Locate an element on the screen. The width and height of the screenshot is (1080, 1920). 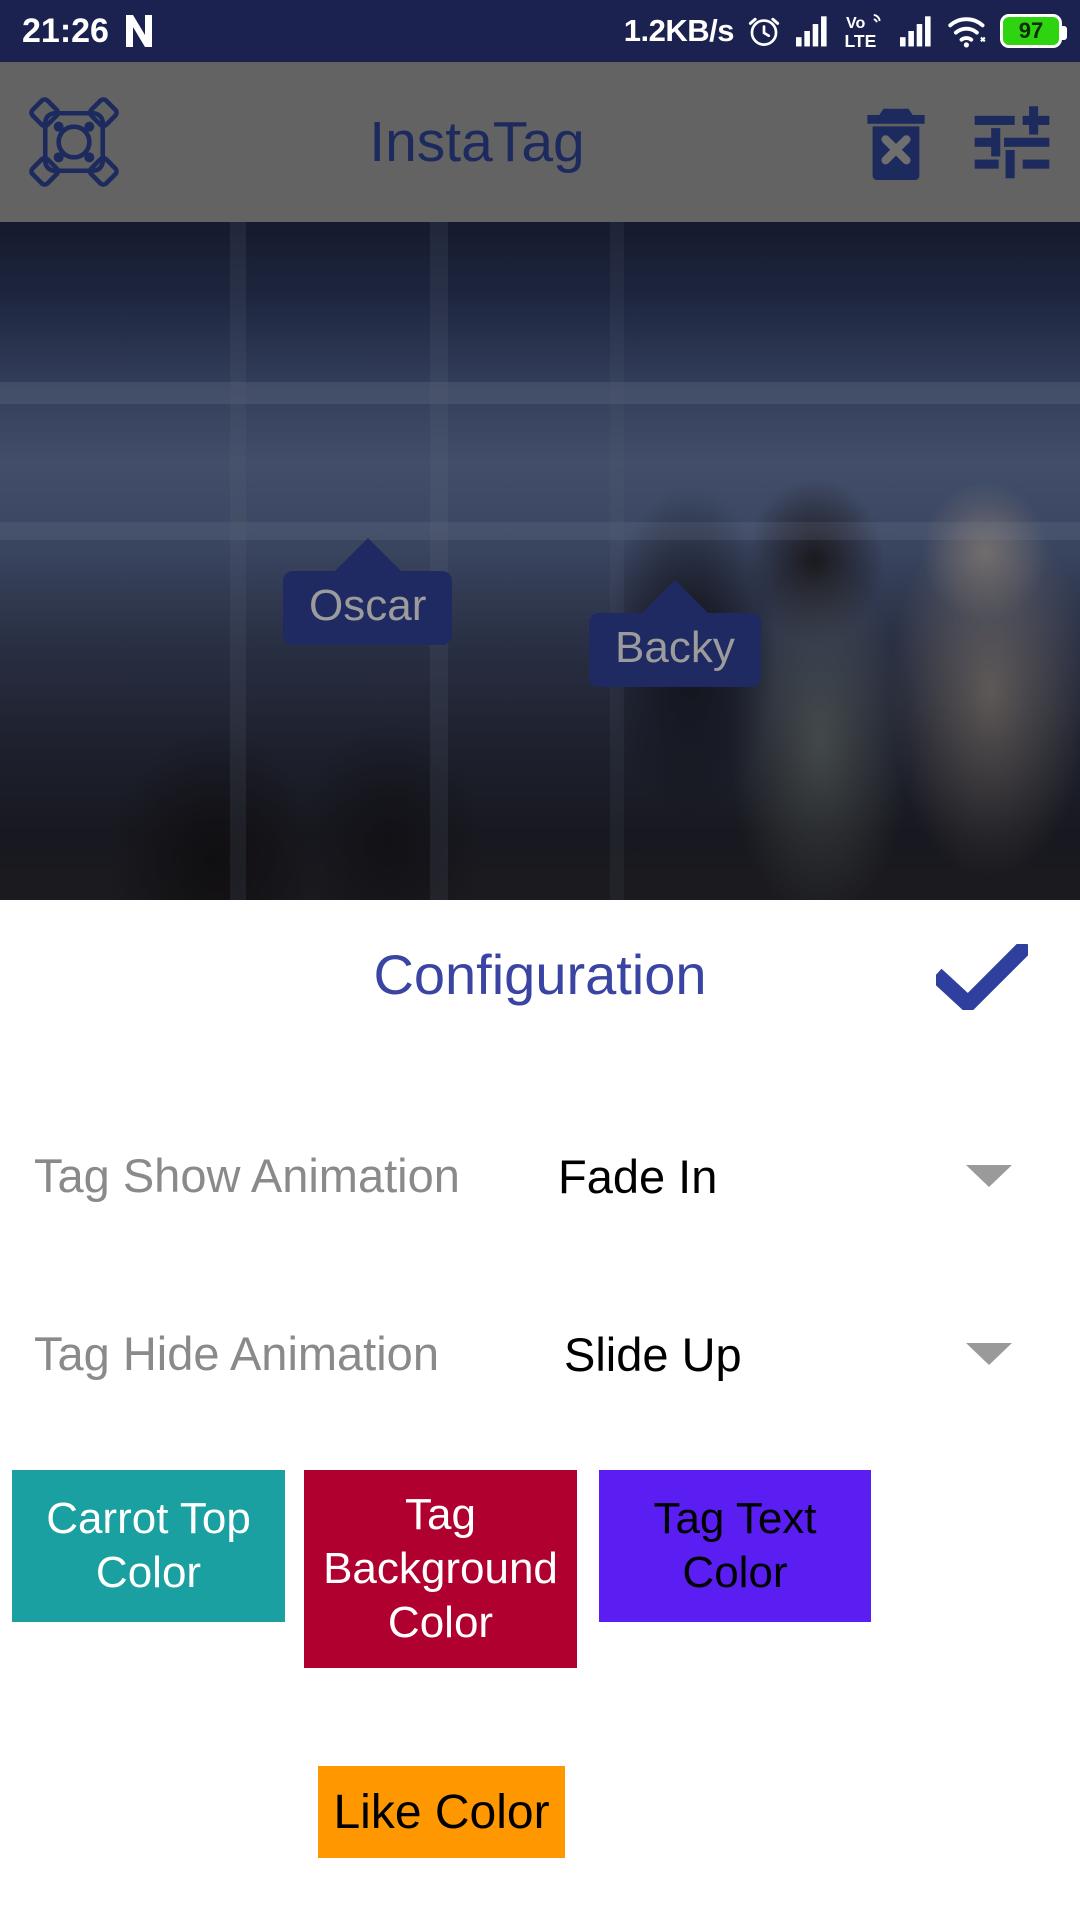
sliders-settings-icon is located at coordinates (1012, 142).